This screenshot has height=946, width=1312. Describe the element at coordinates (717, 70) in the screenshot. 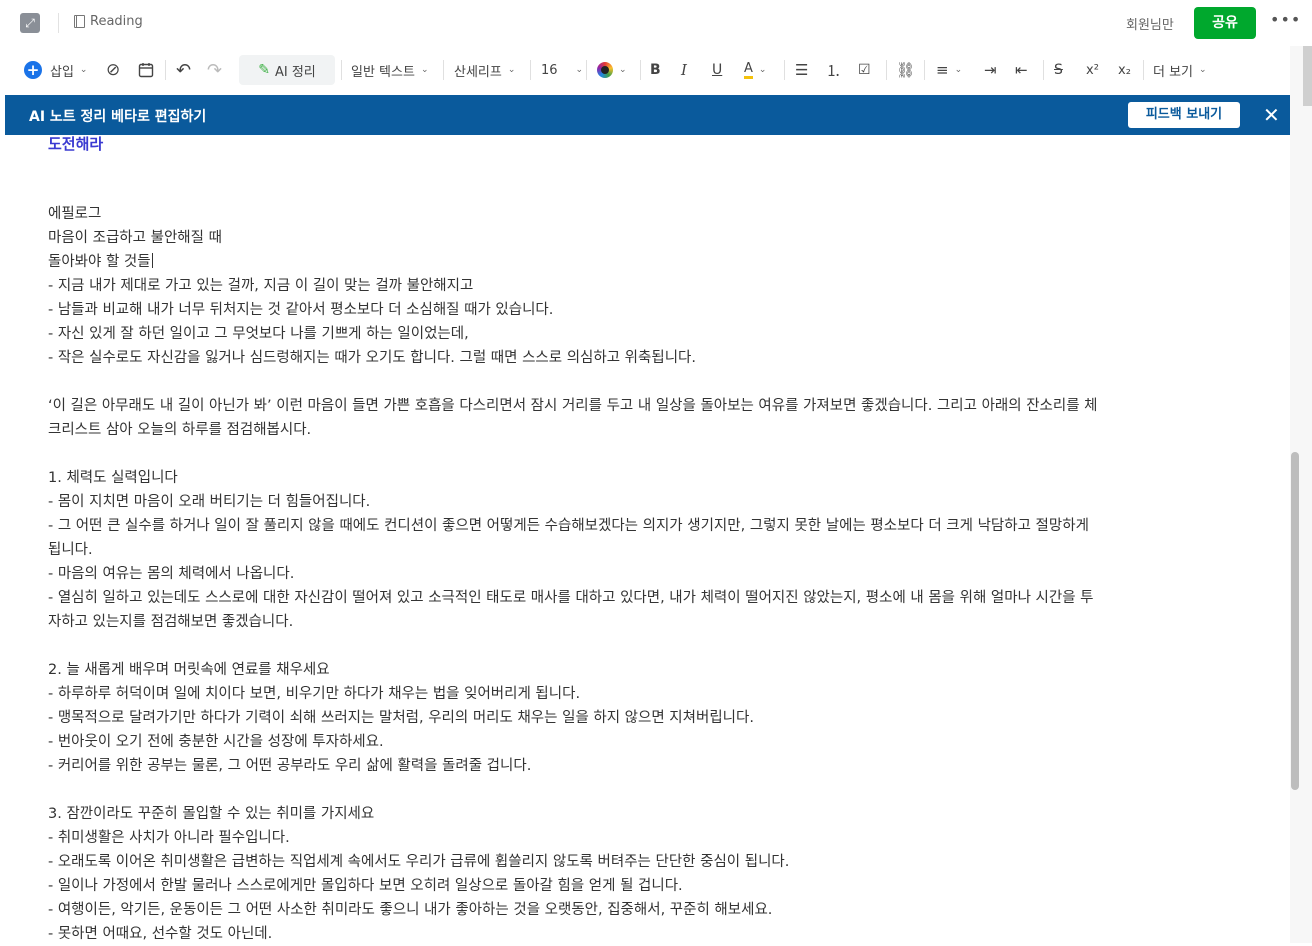

I see `underline-icon: U` at that location.